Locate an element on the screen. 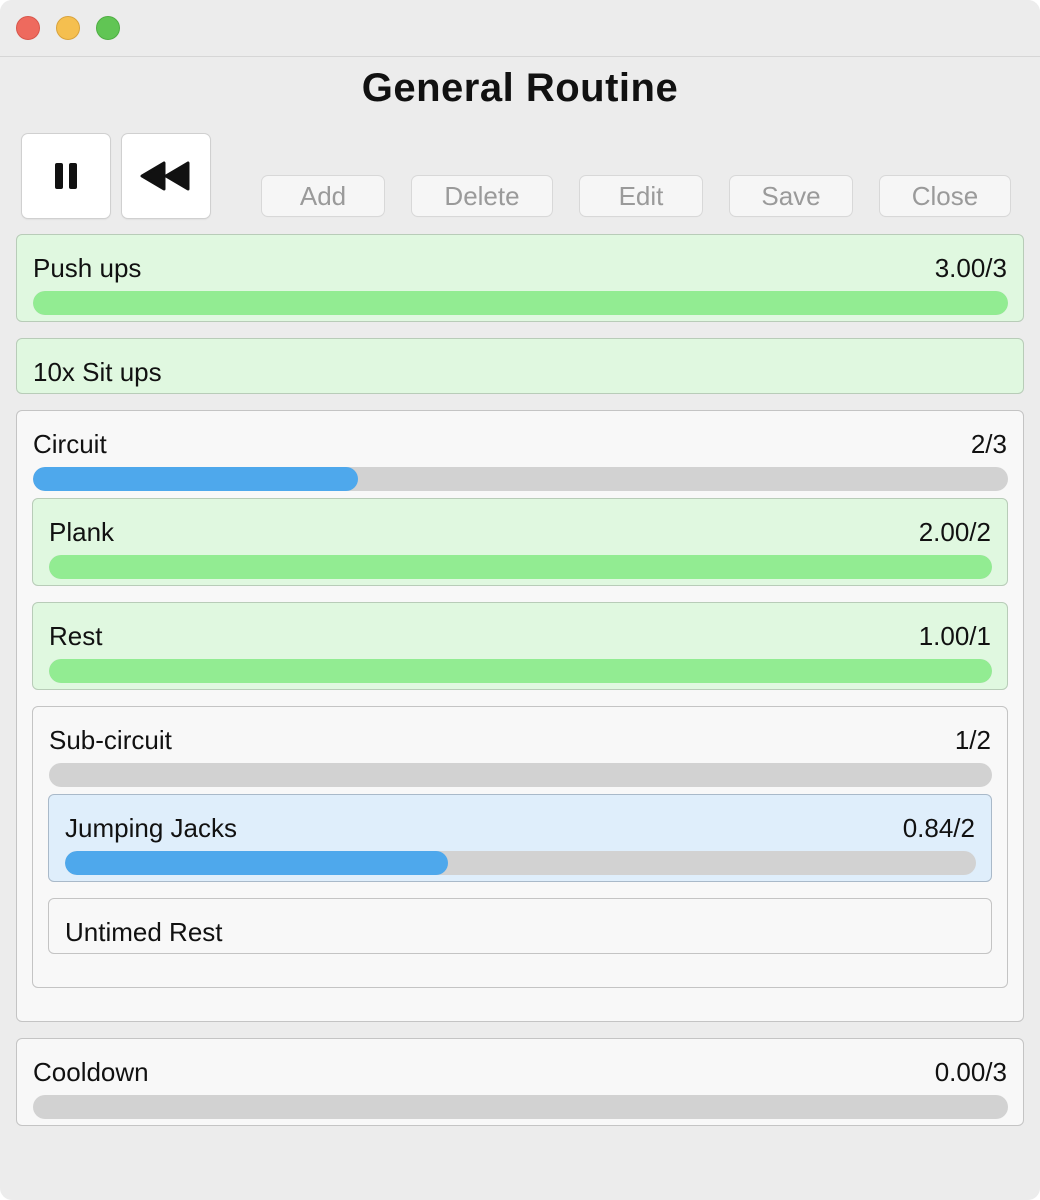 Image resolution: width=1040 pixels, height=1200 pixels. rewind-button is located at coordinates (166, 176).